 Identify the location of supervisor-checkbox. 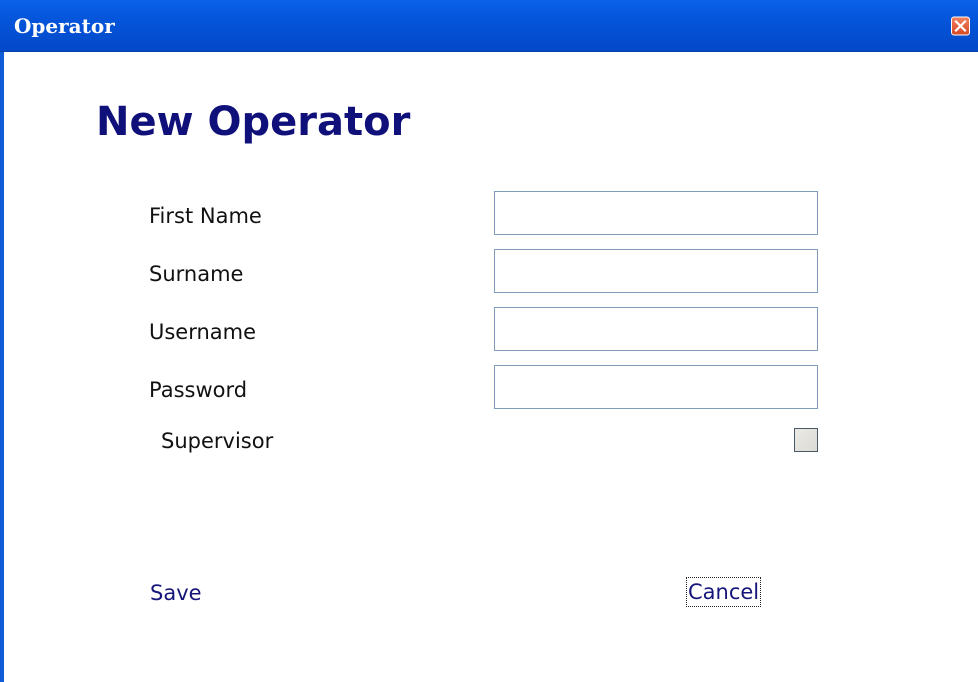
(806, 440).